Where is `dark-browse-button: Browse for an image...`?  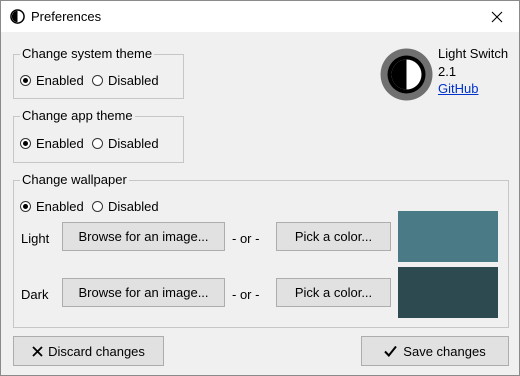
dark-browse-button: Browse for an image... is located at coordinates (143, 292).